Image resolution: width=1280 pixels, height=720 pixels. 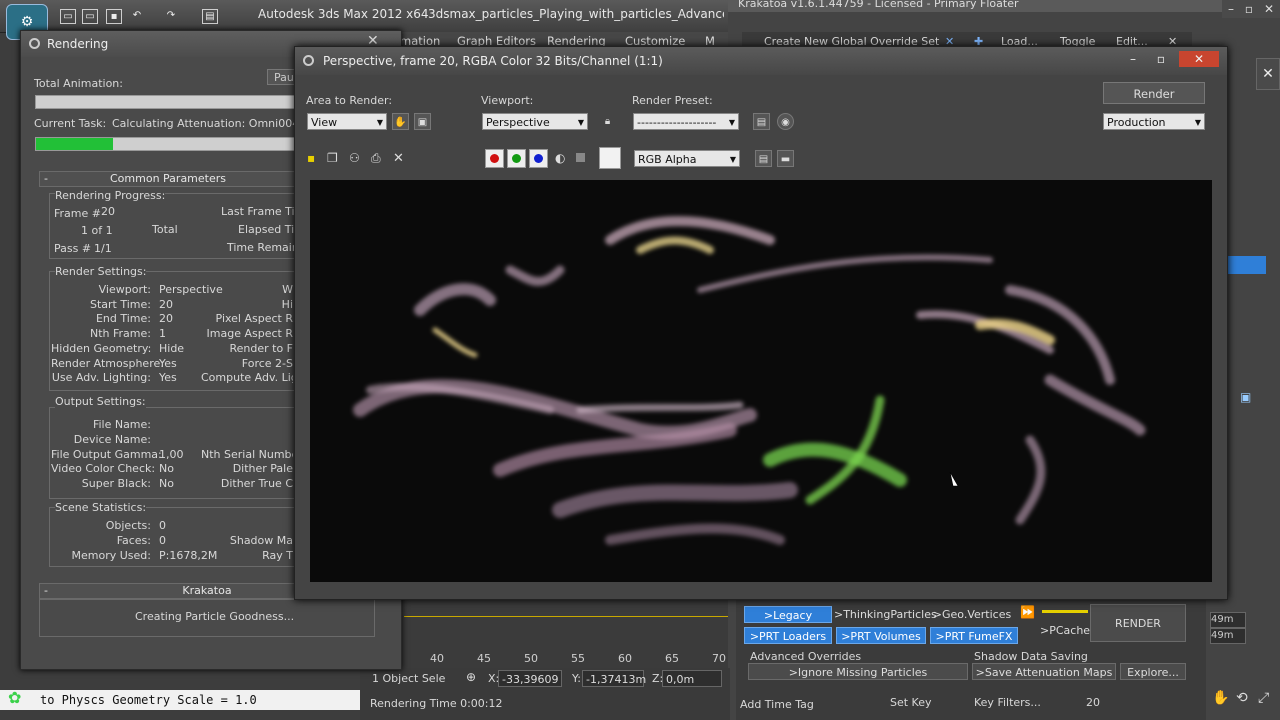 I want to click on new-file-icon: ▭, so click(x=68, y=16).